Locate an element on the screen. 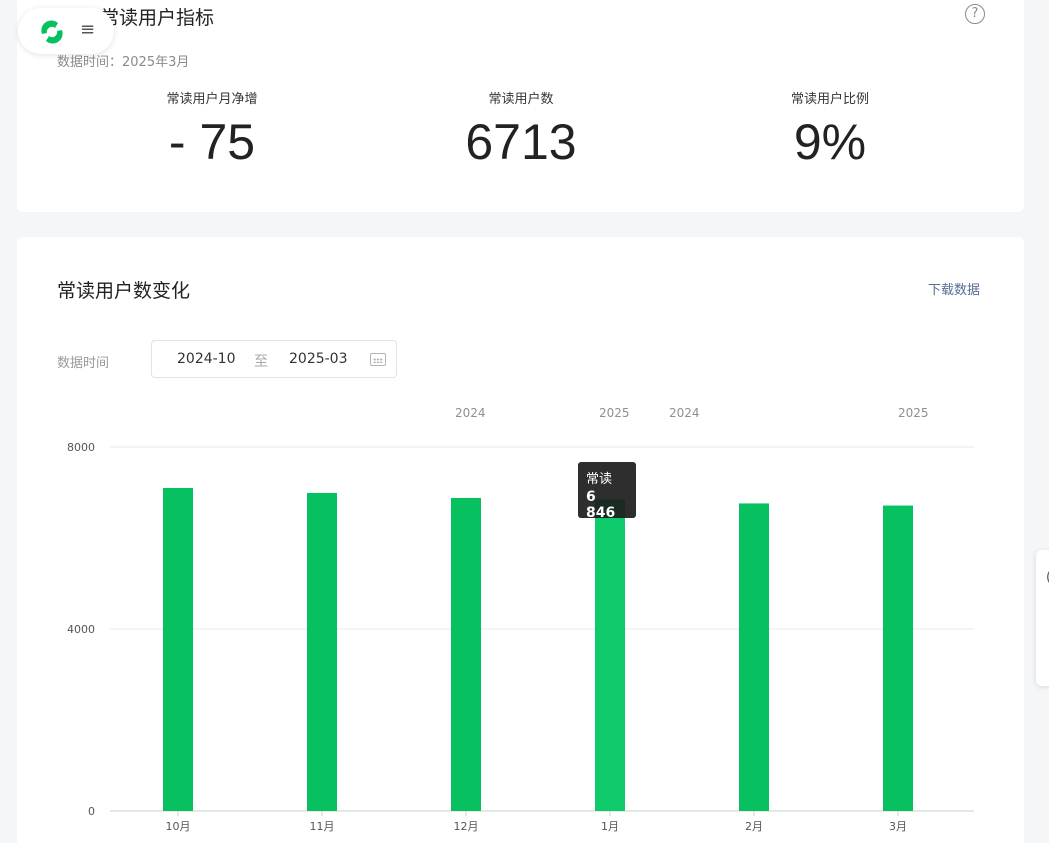  x-tick-label: 10月 is located at coordinates (178, 826).